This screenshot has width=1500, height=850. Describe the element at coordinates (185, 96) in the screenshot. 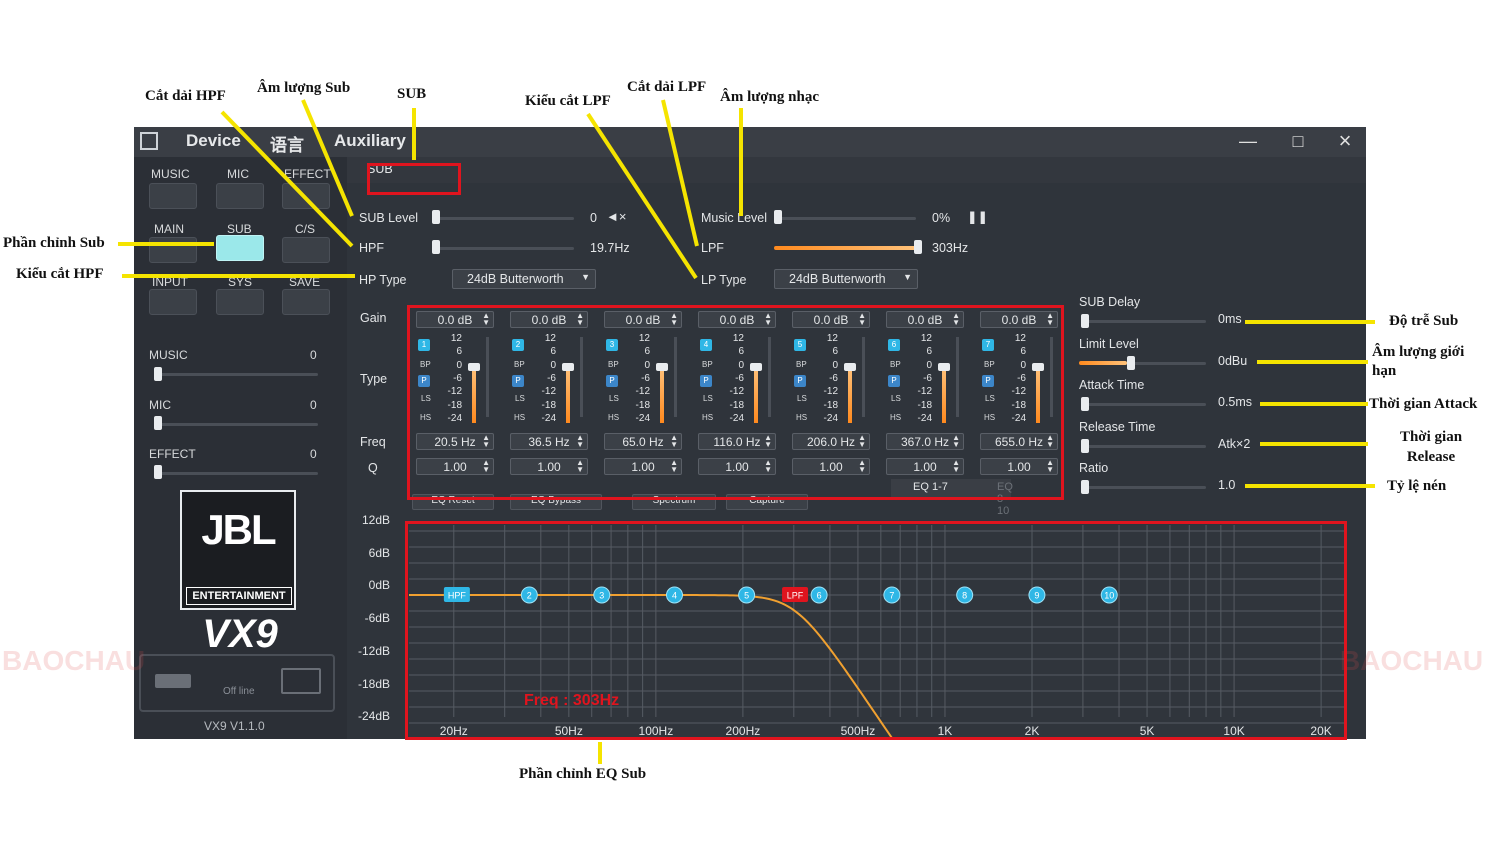

I see `annotation-hpf-cut: Cắt dải HPF` at that location.